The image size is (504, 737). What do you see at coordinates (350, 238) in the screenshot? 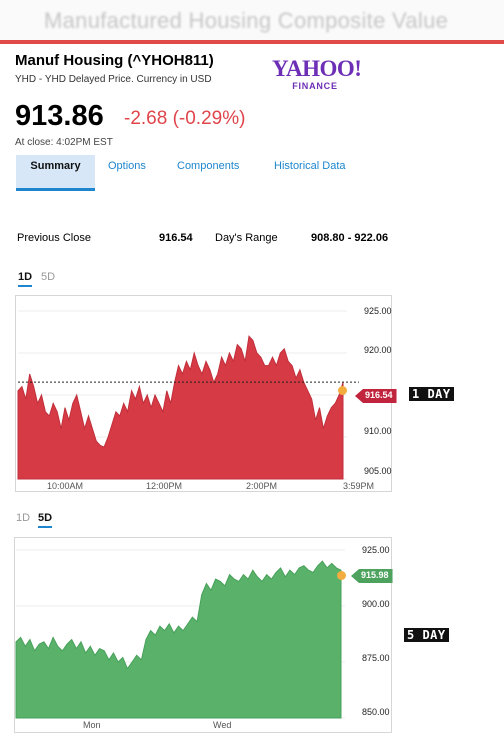
I see `days-range-value: 908.80 - 922.06` at bounding box center [350, 238].